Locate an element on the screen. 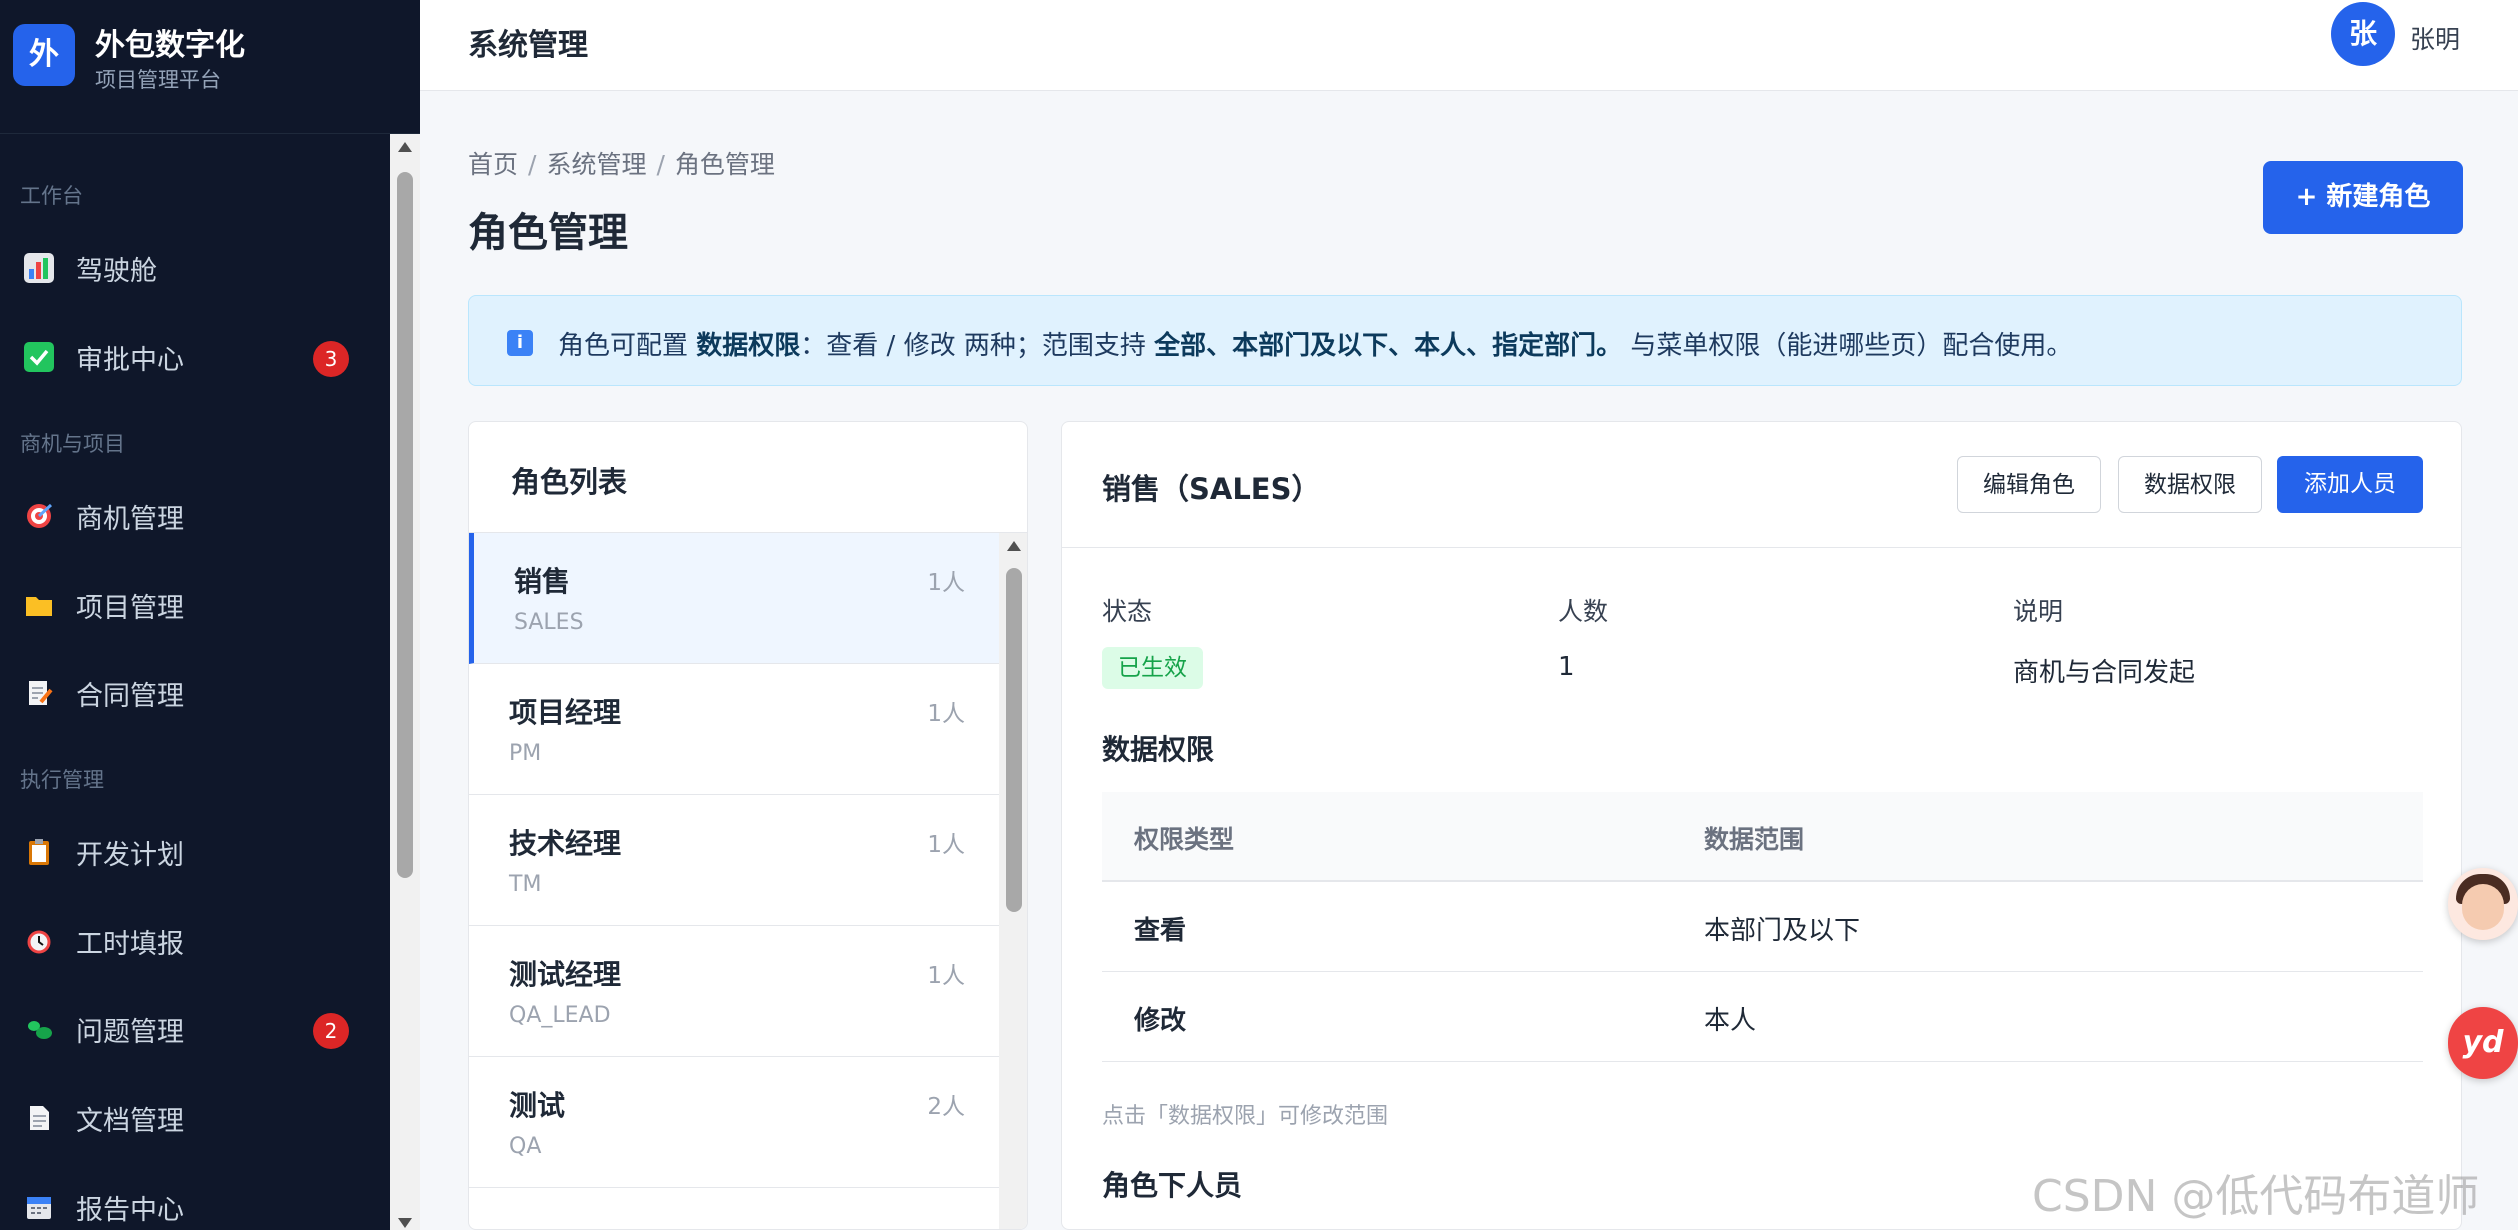 The height and width of the screenshot is (1230, 2518). role-item-qa-lead: 测试经理 QA_LEAD 1人 is located at coordinates (734, 991).